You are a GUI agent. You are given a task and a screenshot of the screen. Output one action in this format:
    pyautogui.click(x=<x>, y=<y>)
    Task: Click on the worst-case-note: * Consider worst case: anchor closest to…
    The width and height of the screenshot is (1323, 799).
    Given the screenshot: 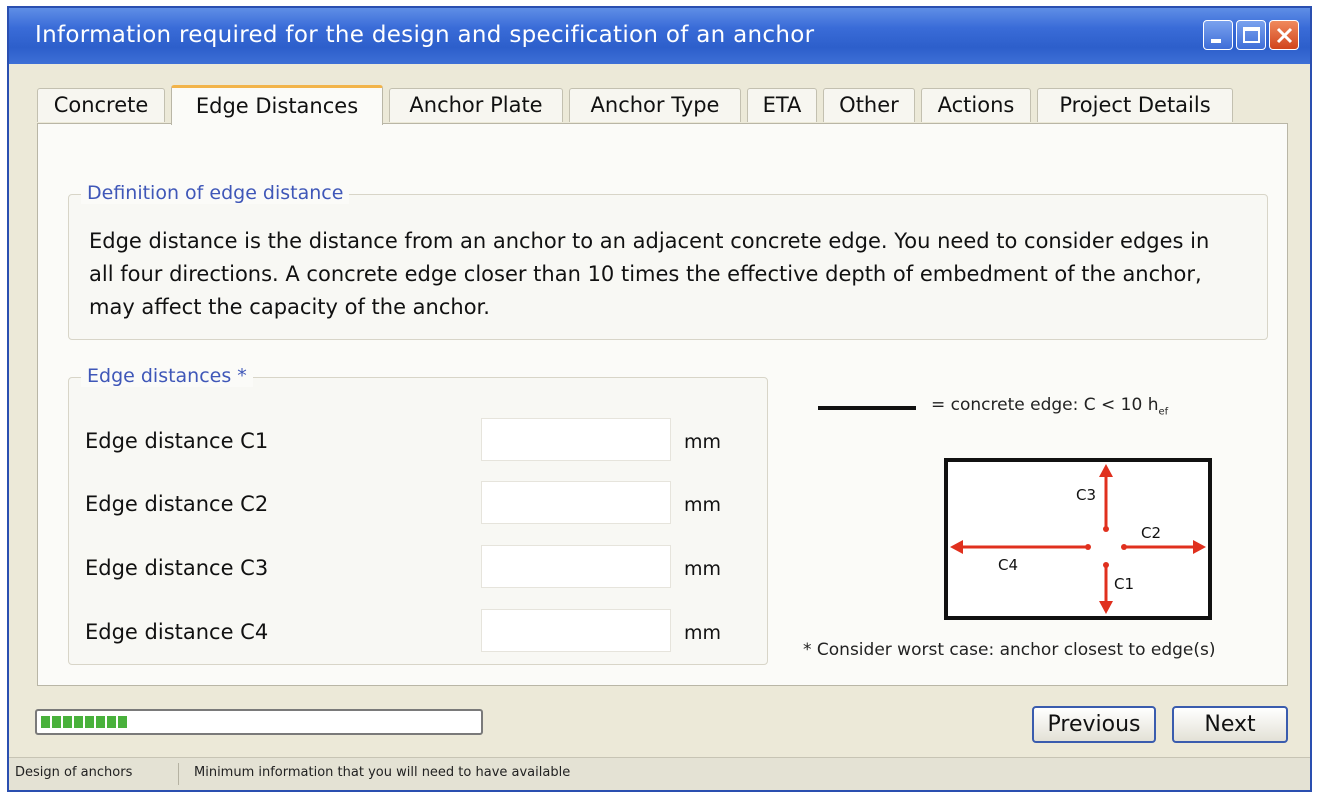 What is the action you would take?
    pyautogui.click(x=1009, y=650)
    